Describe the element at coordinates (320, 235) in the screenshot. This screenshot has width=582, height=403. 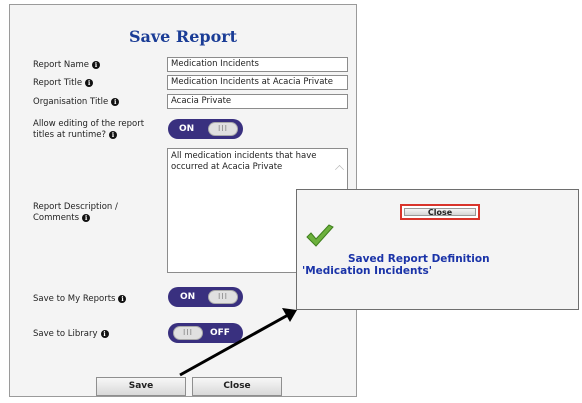
I see `checkmark-icon` at that location.